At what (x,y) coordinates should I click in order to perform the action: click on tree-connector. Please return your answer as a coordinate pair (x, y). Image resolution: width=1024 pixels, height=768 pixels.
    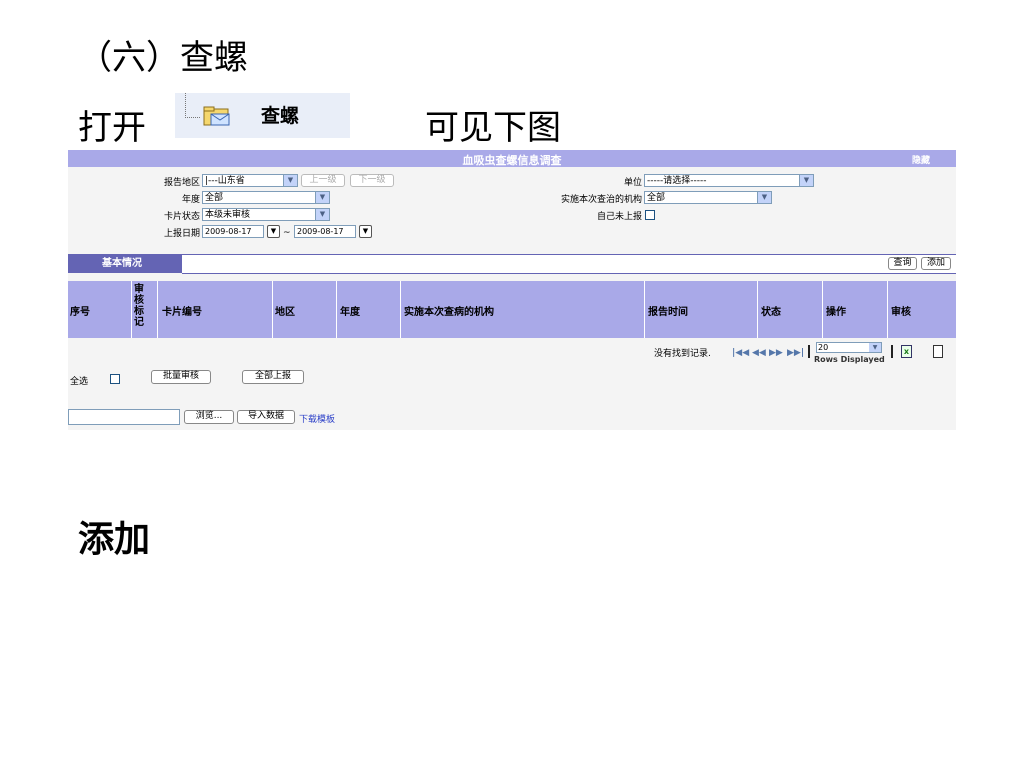
    Looking at the image, I should click on (192, 105).